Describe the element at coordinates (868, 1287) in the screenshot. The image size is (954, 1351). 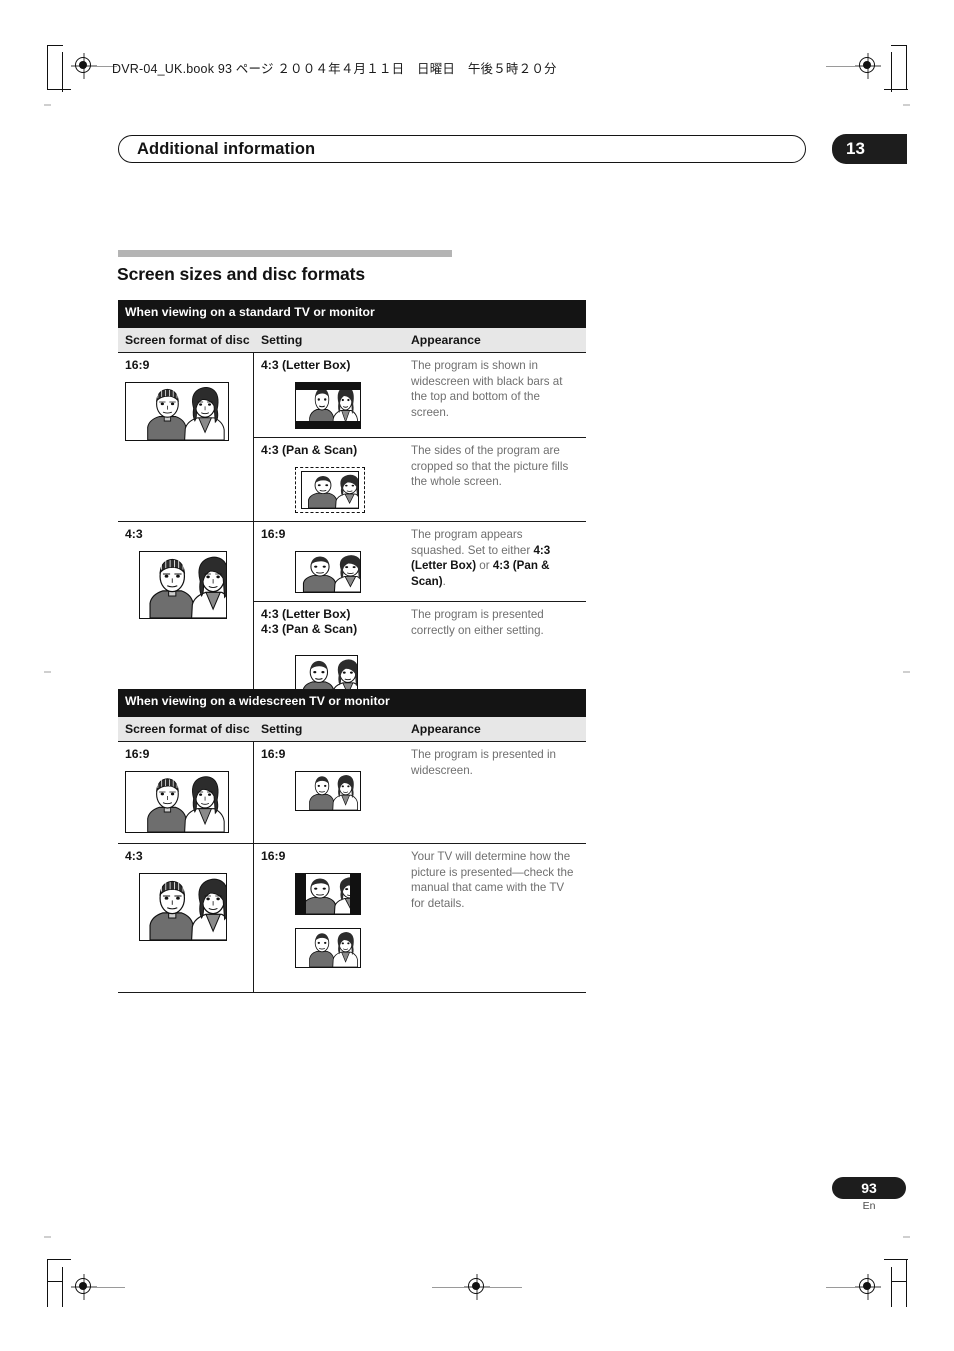
I see `registration-mark-bottom-right` at that location.